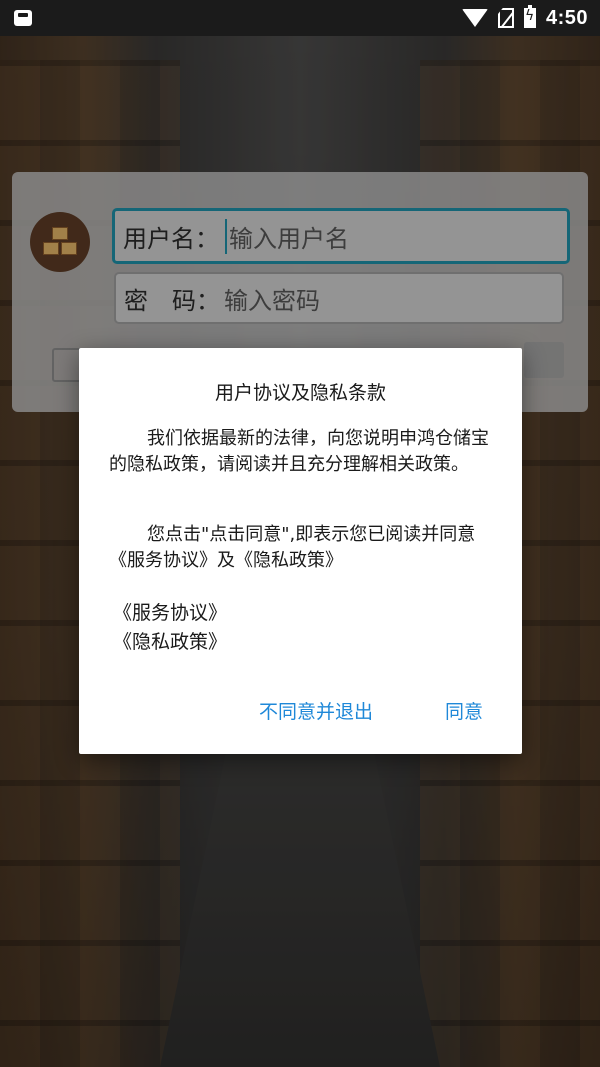  What do you see at coordinates (529, 16) in the screenshot?
I see `battery-charging-icon` at bounding box center [529, 16].